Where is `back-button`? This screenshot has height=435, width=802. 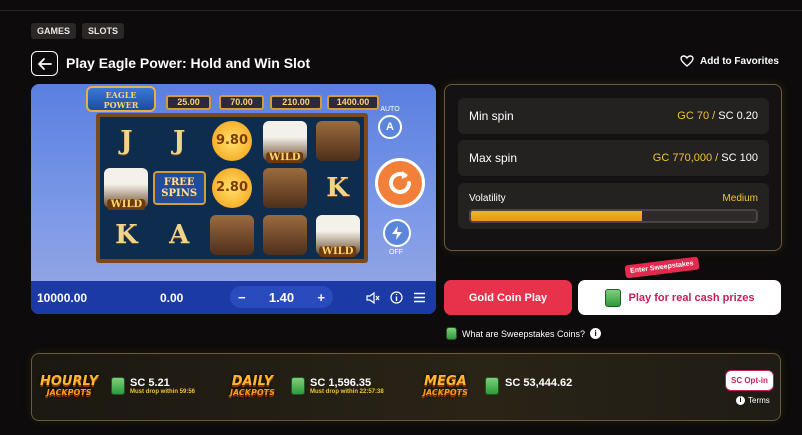
back-button is located at coordinates (44, 63).